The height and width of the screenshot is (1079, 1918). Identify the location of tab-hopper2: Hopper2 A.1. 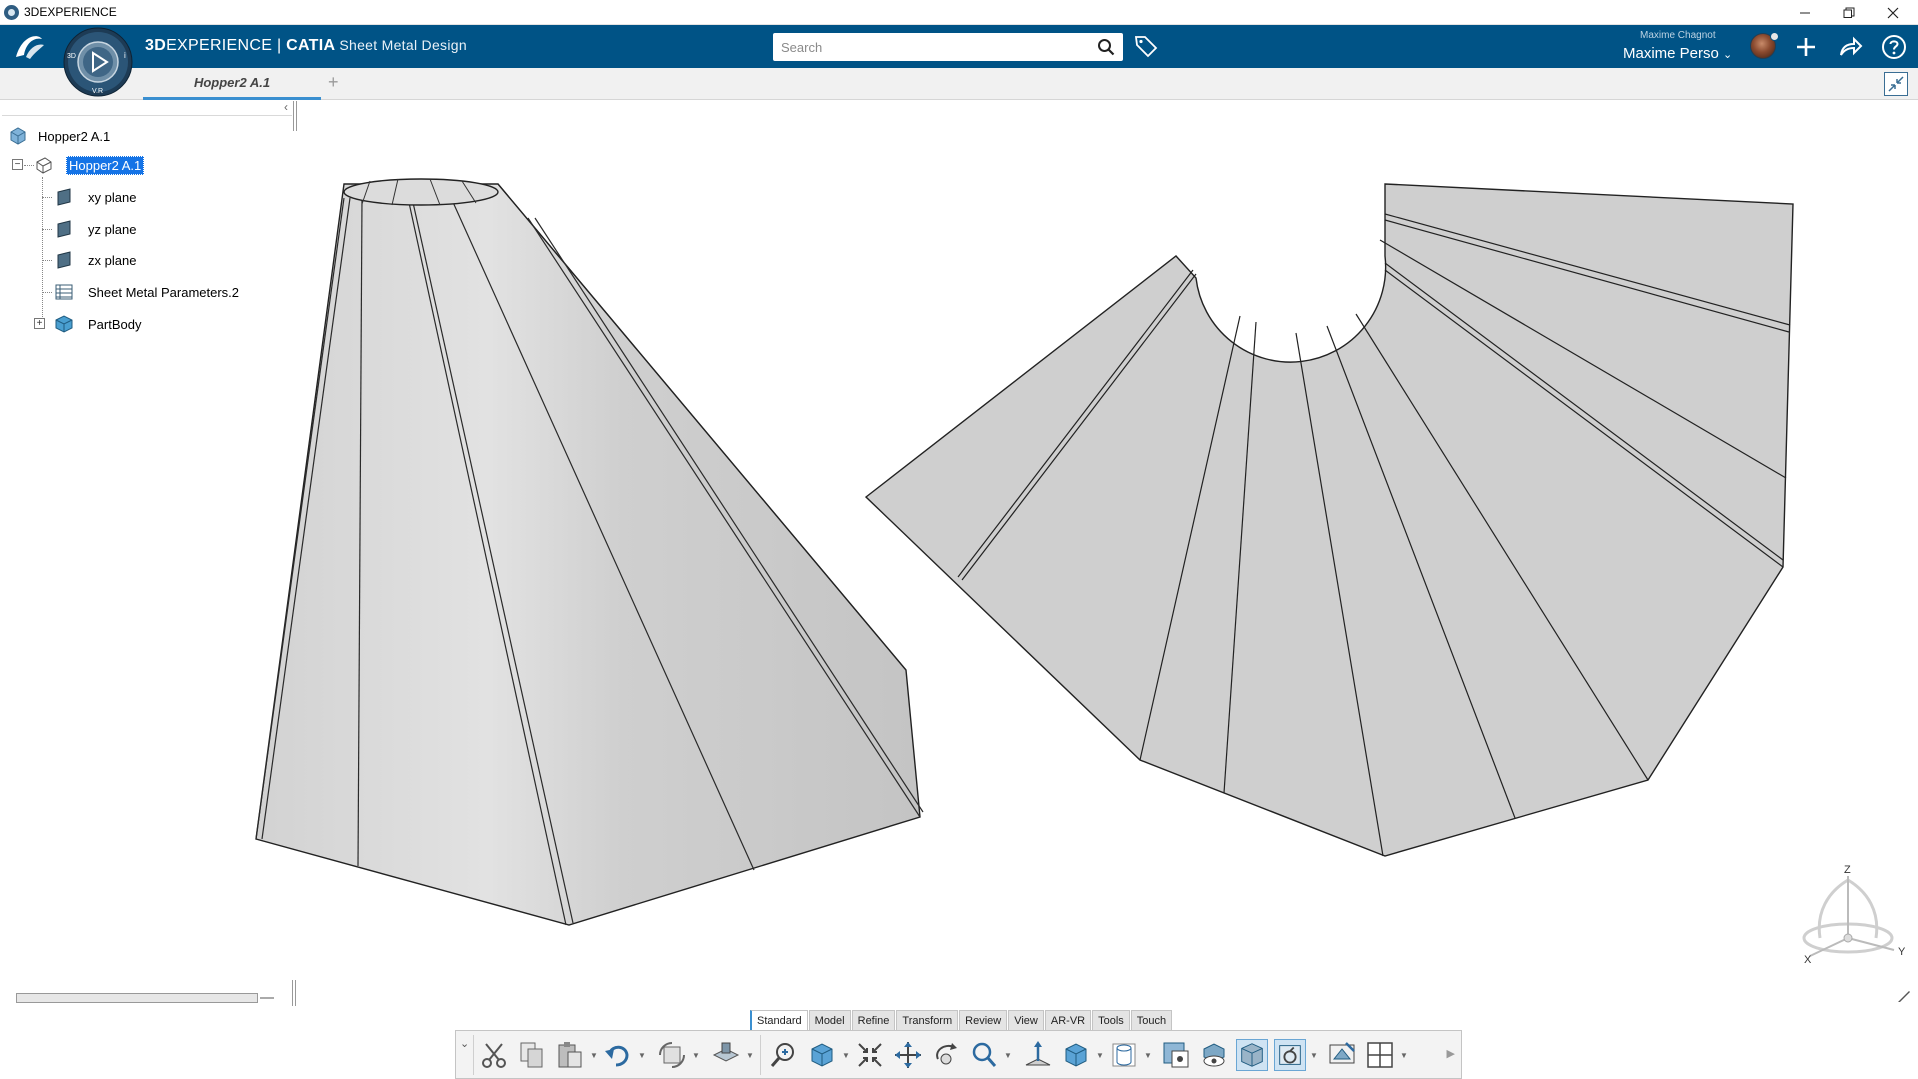
(232, 84).